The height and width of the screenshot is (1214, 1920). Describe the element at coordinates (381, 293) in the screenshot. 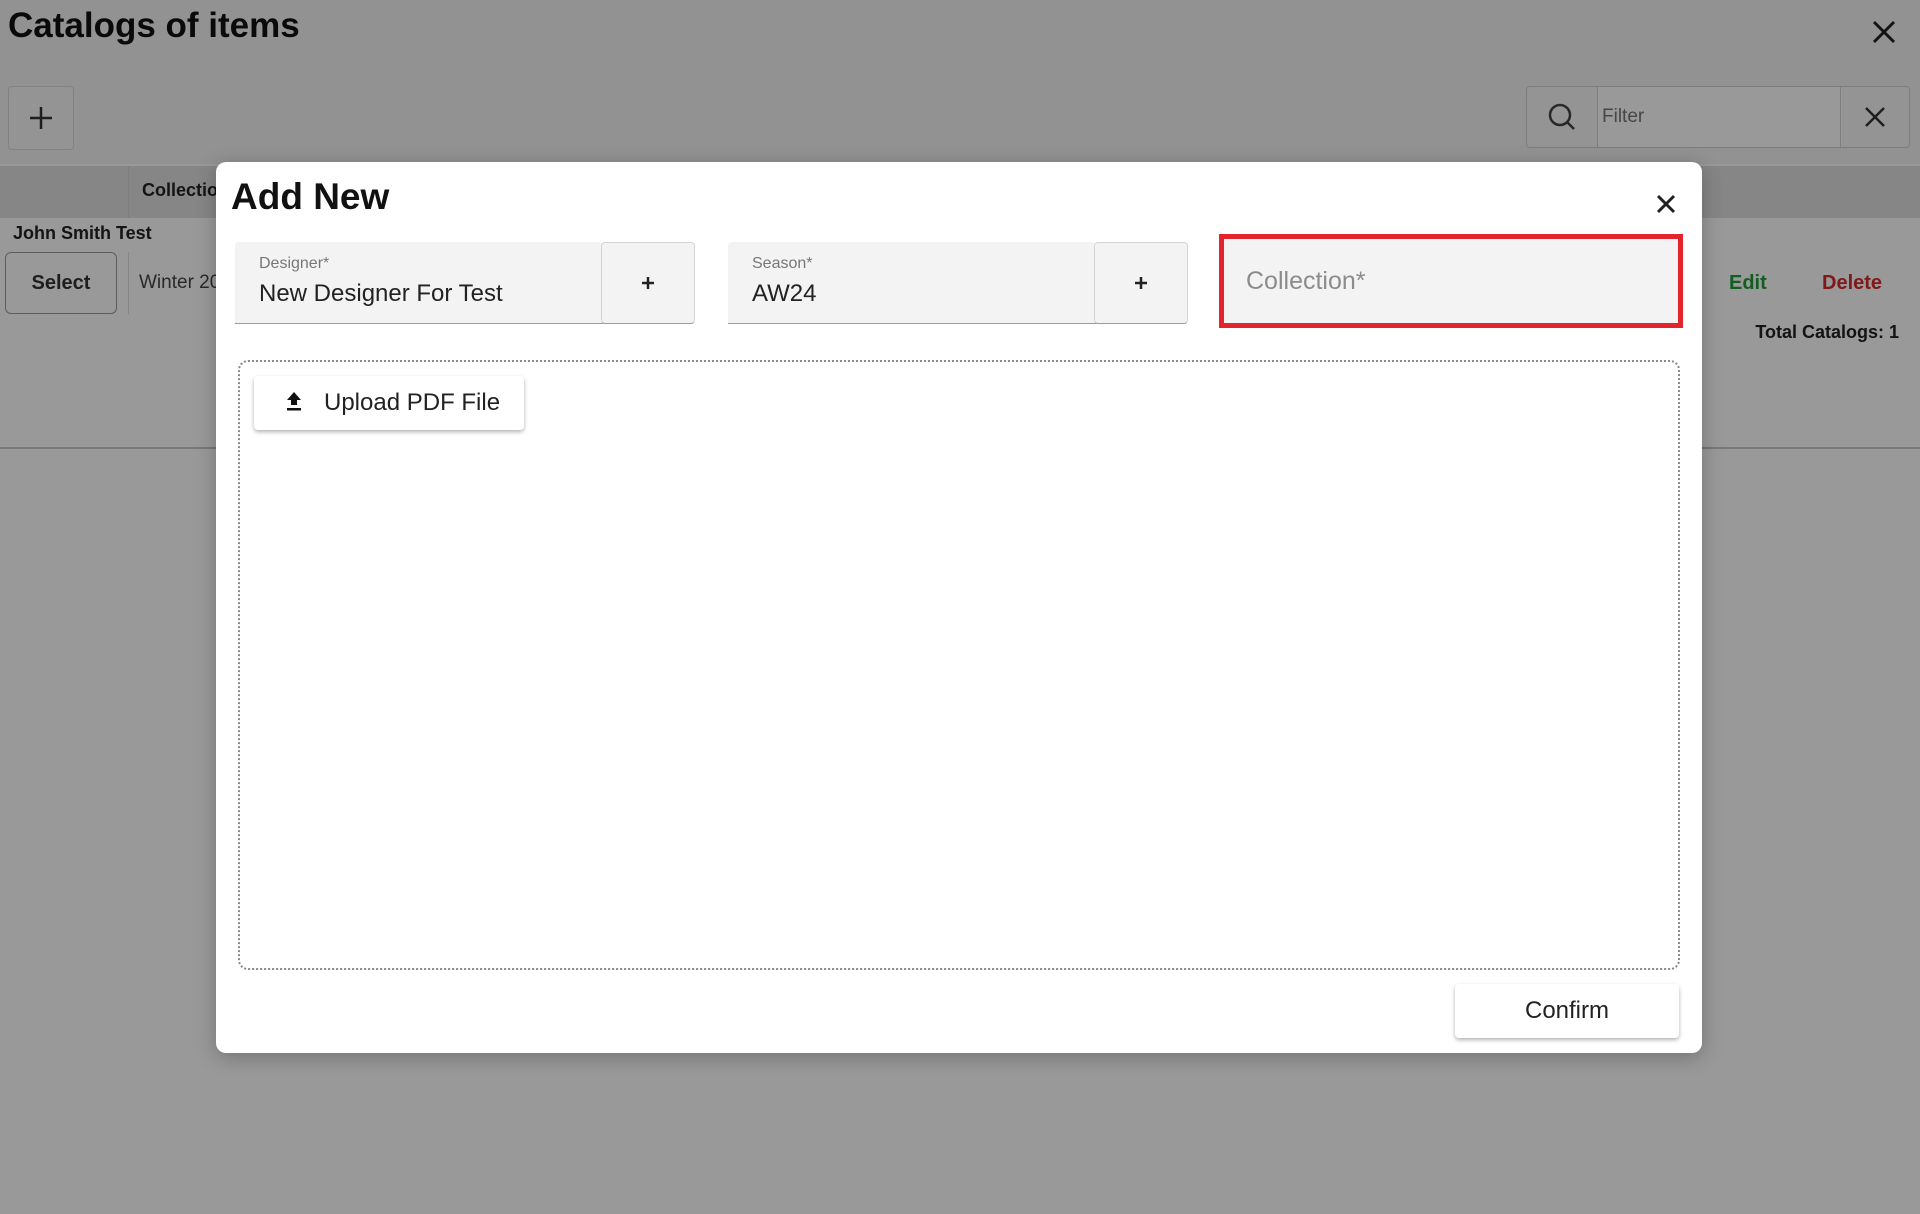

I see `designer-value: New Designer For Test` at that location.